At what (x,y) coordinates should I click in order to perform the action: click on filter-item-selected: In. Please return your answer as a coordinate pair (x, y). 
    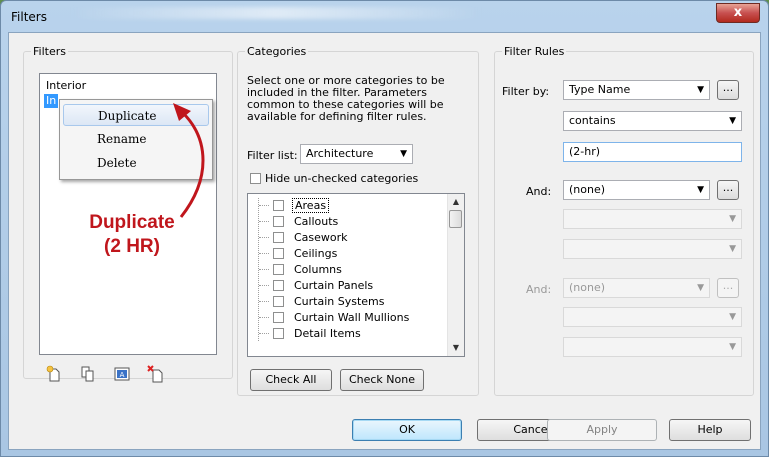
    Looking at the image, I should click on (51, 101).